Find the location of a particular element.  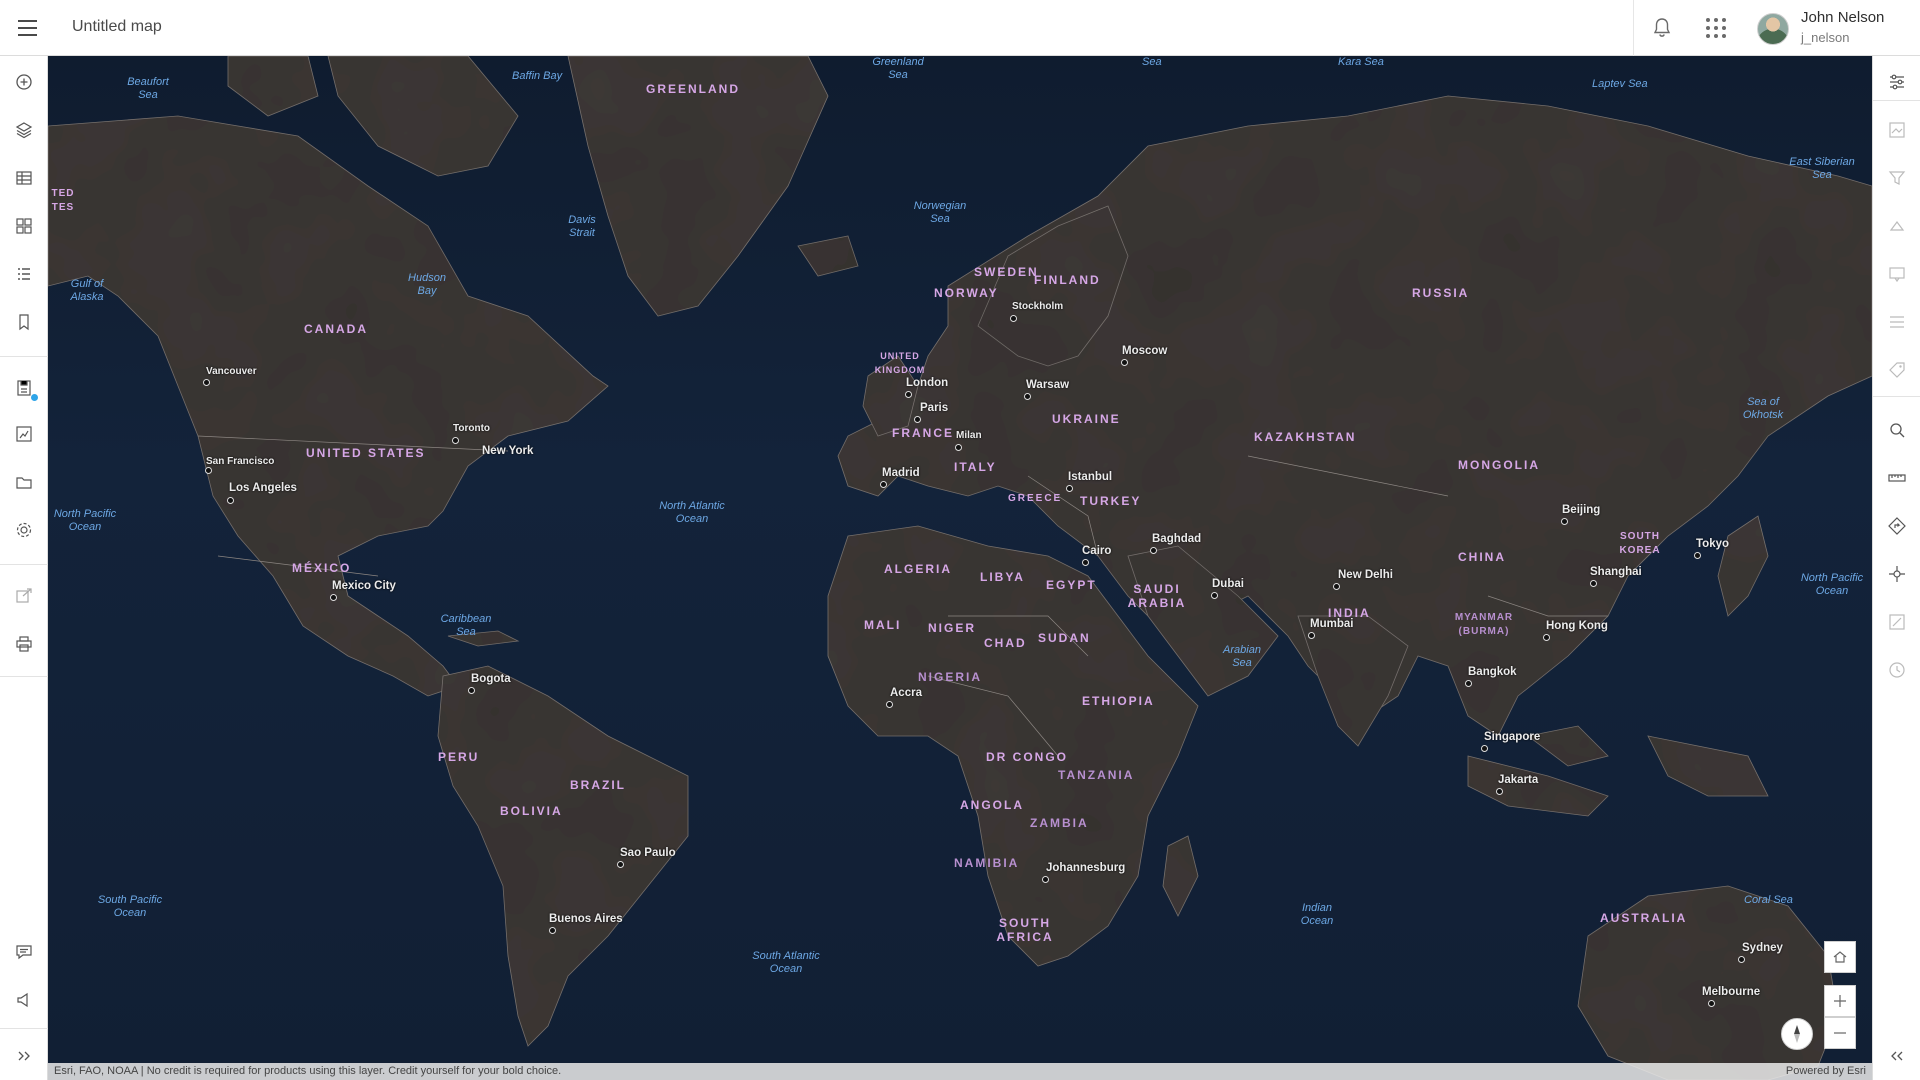

basemap-icon is located at coordinates (24, 226).